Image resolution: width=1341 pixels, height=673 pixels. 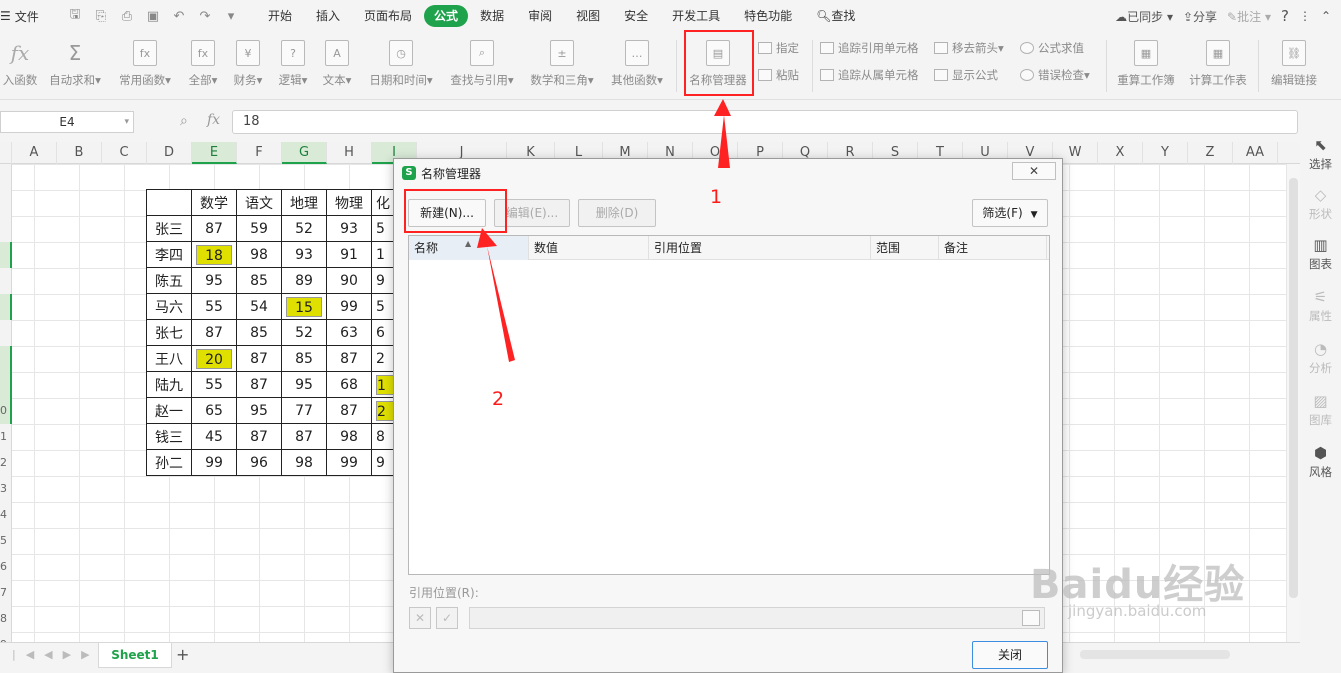 I want to click on lookup-functions-button: ⌕ 查找与引用▾, so click(x=482, y=65).